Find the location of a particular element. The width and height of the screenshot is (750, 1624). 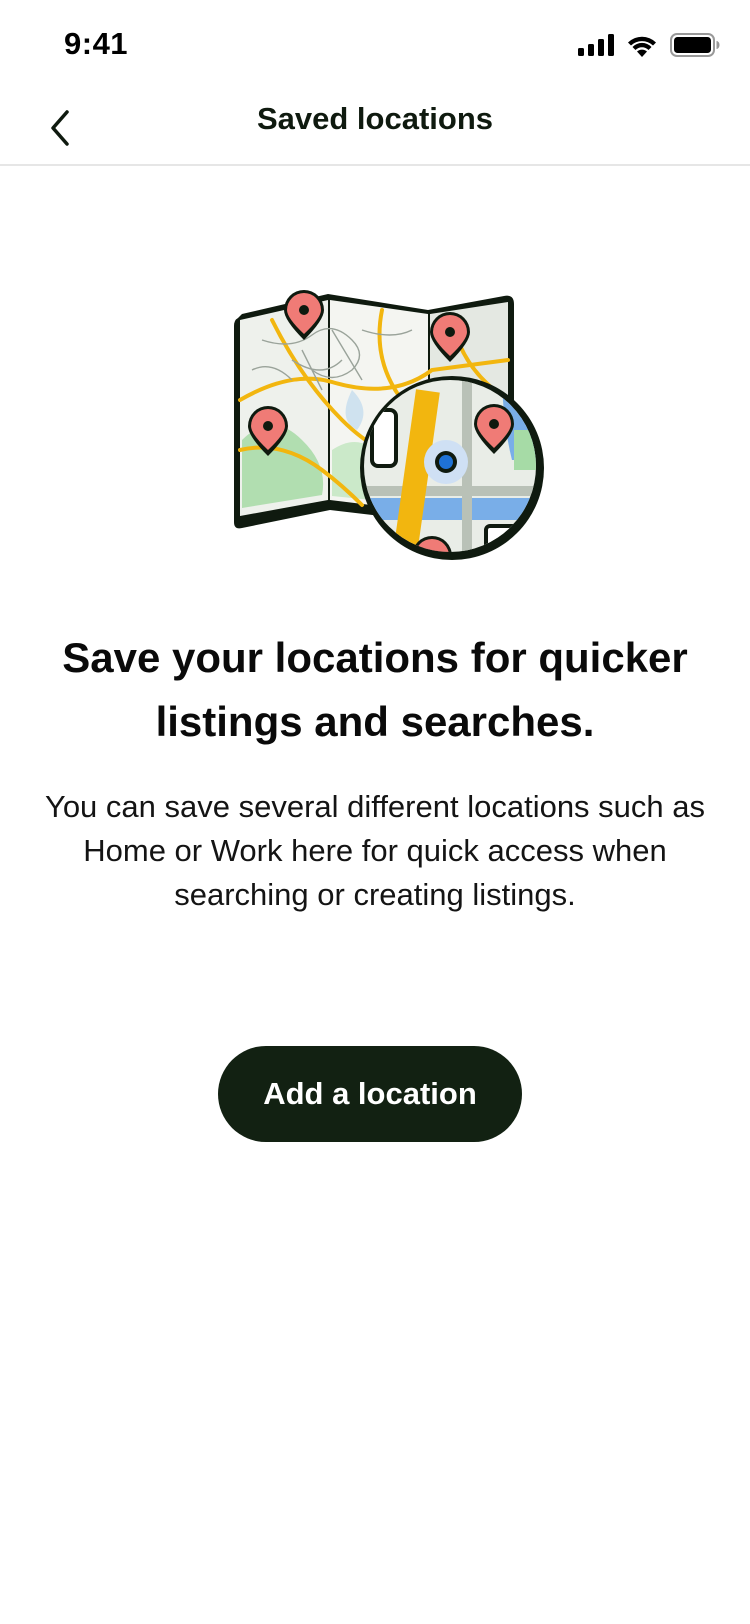

status-icons is located at coordinates (649, 45).